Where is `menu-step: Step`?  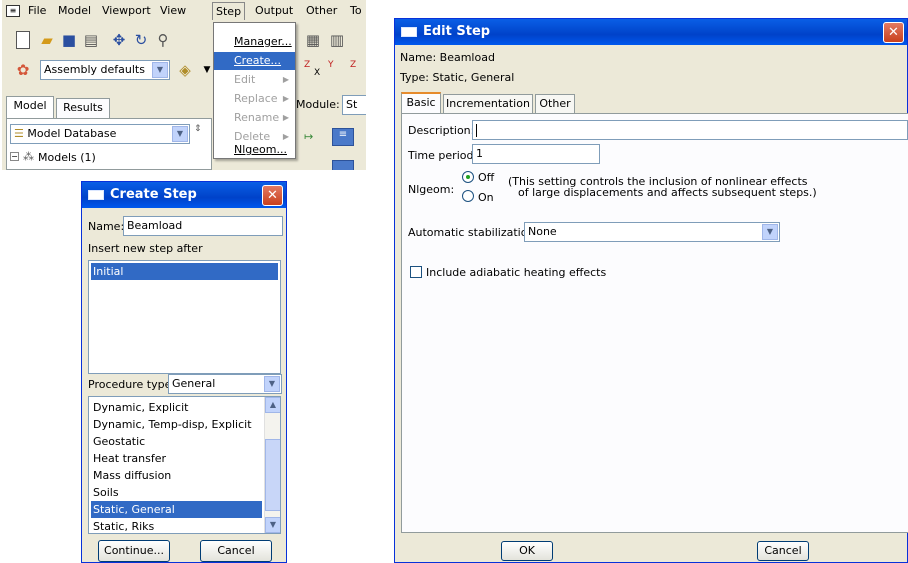
menu-step: Step is located at coordinates (229, 11).